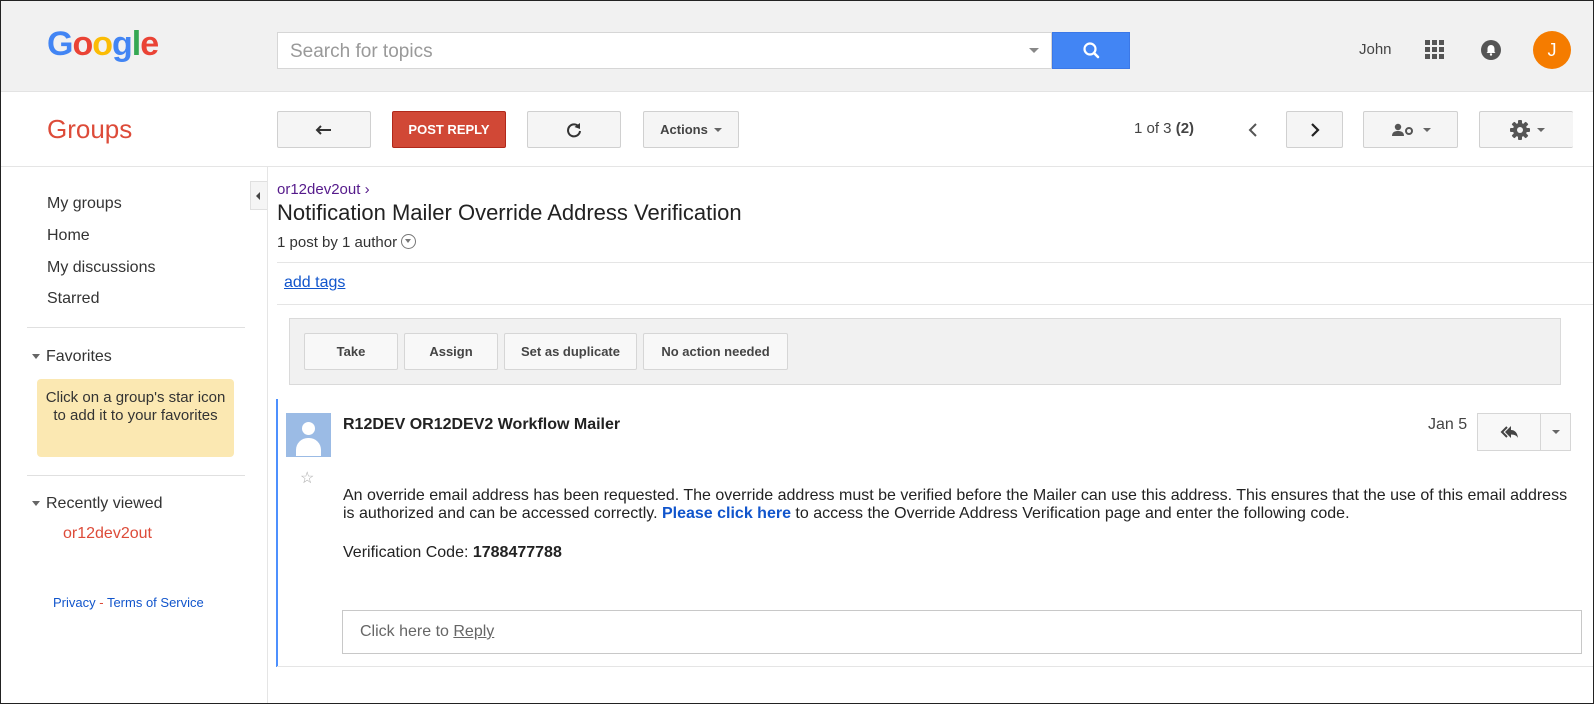  I want to click on reply-all-icon, so click(1509, 432).